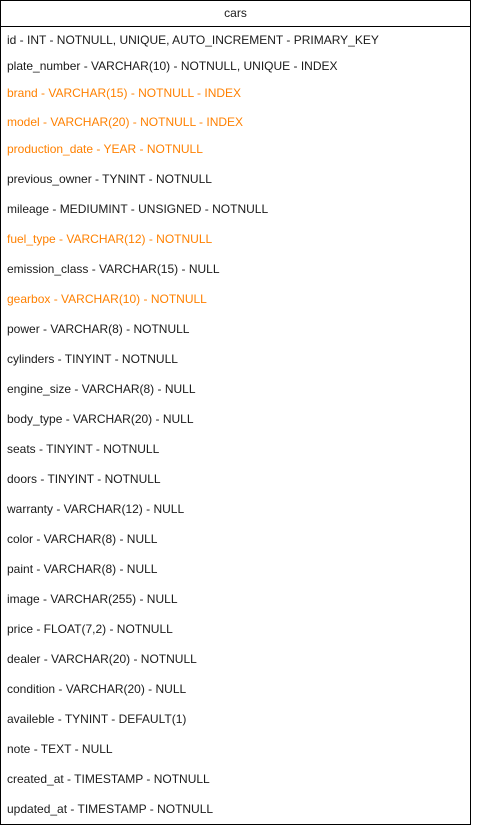 This screenshot has width=479, height=825. Describe the element at coordinates (92, 599) in the screenshot. I see `field-row: image - VARCHAR(255) - NULL` at that location.